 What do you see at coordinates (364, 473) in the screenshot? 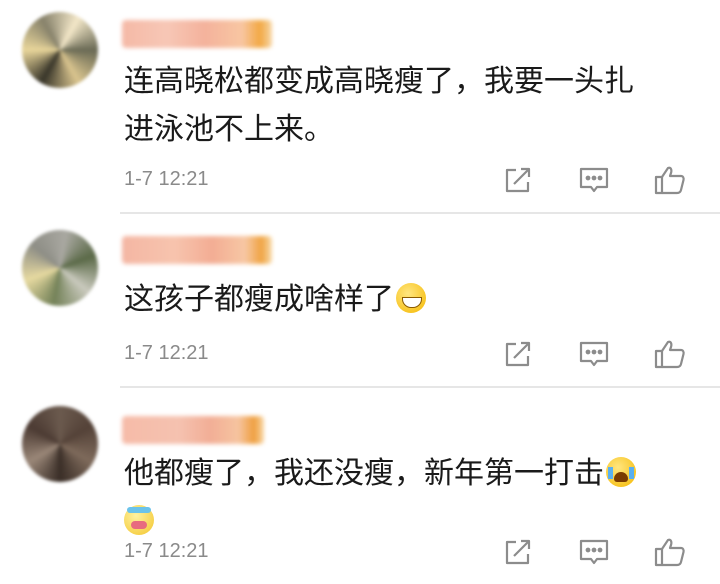
I see `comment-text-line: 他都瘦了，我还没瘦，新年第一打击` at bounding box center [364, 473].